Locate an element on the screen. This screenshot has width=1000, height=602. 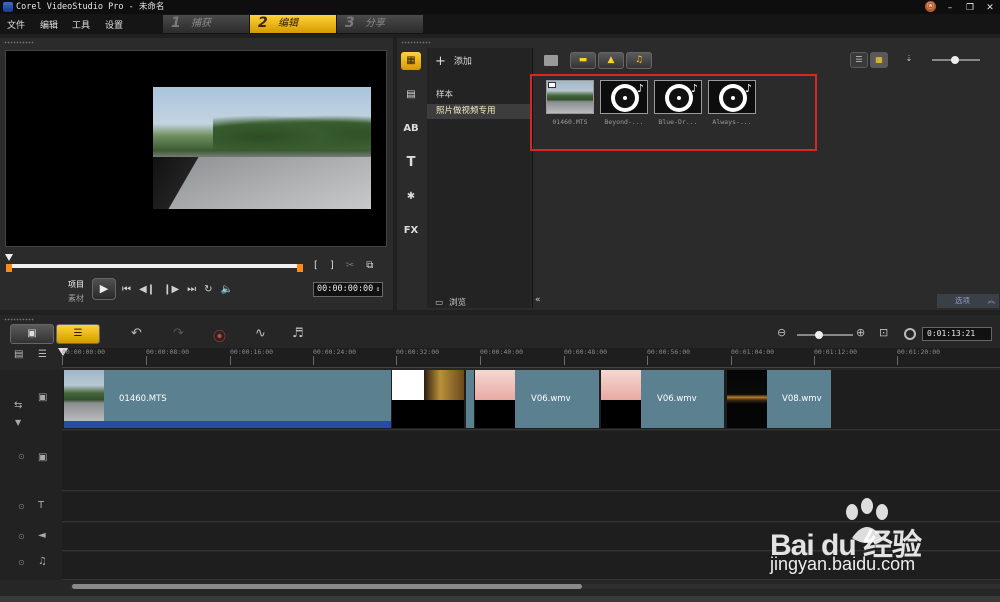
thumbnail-view-button: ▦ is located at coordinates (879, 60).